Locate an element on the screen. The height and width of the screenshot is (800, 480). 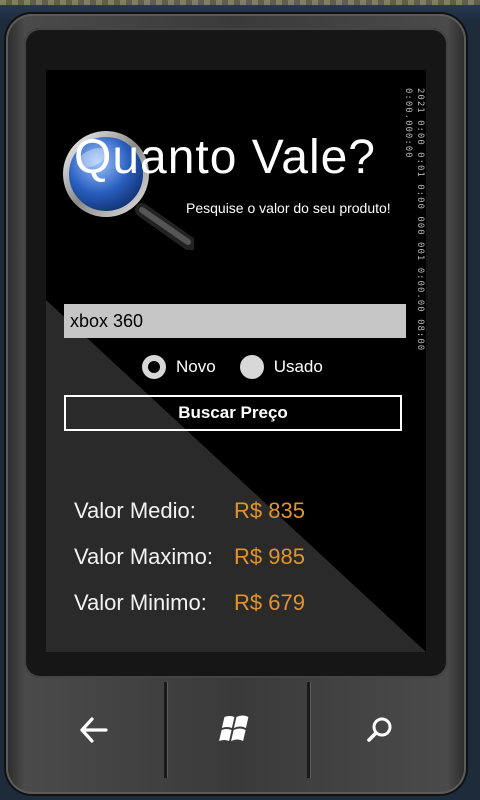
windows-logo-icon is located at coordinates (234, 728).